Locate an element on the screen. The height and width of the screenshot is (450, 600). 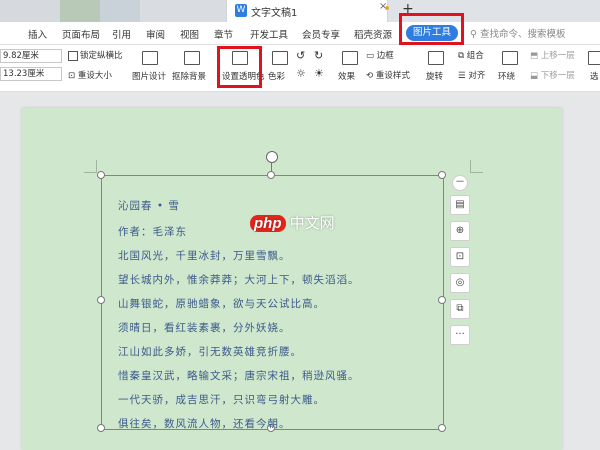
group-icon: ⧉ is located at coordinates (461, 56).